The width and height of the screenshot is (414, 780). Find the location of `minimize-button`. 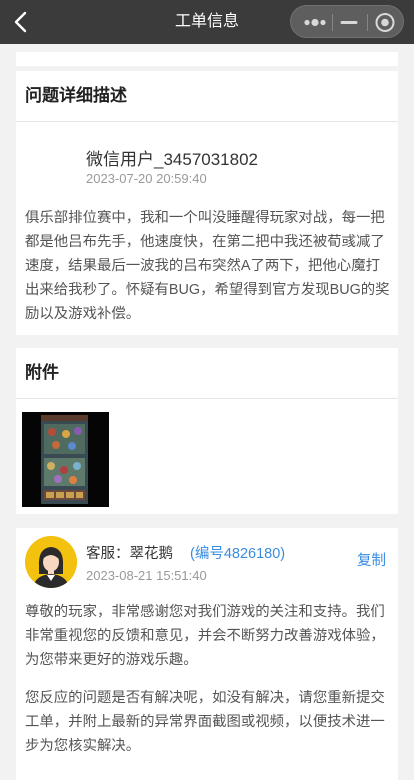

minimize-button is located at coordinates (349, 22).